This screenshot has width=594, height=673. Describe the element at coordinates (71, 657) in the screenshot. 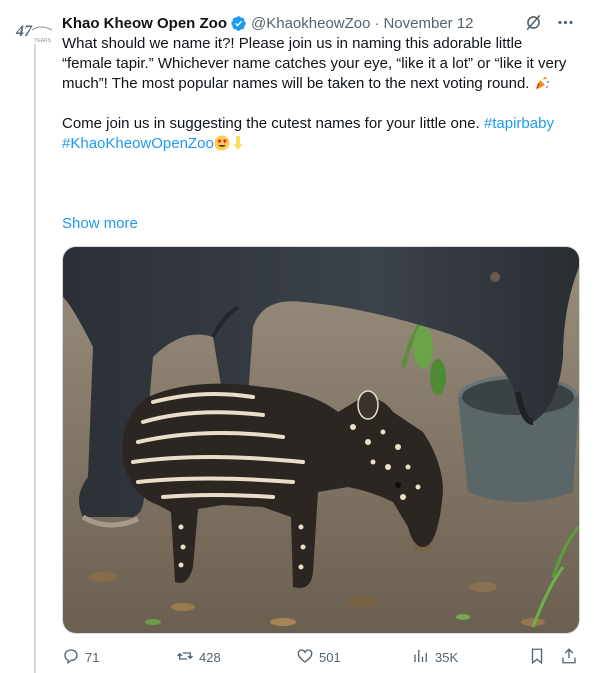

I see `reply-icon` at that location.